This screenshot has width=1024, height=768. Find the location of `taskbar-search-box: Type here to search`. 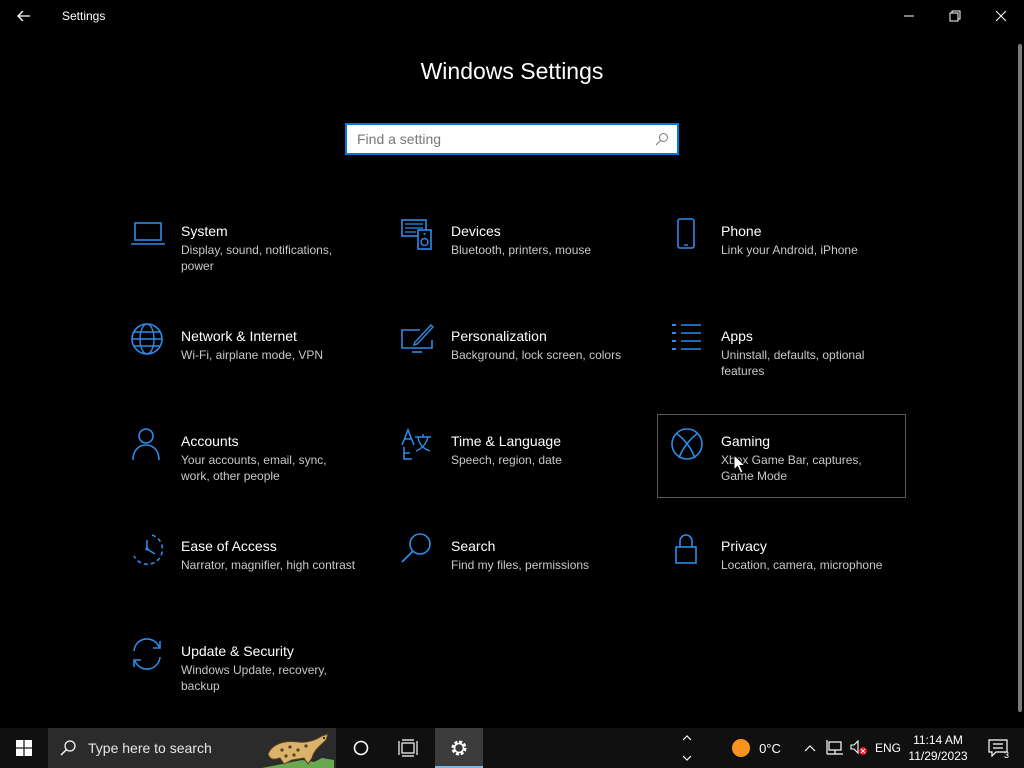

taskbar-search-box: Type here to search is located at coordinates (192, 748).